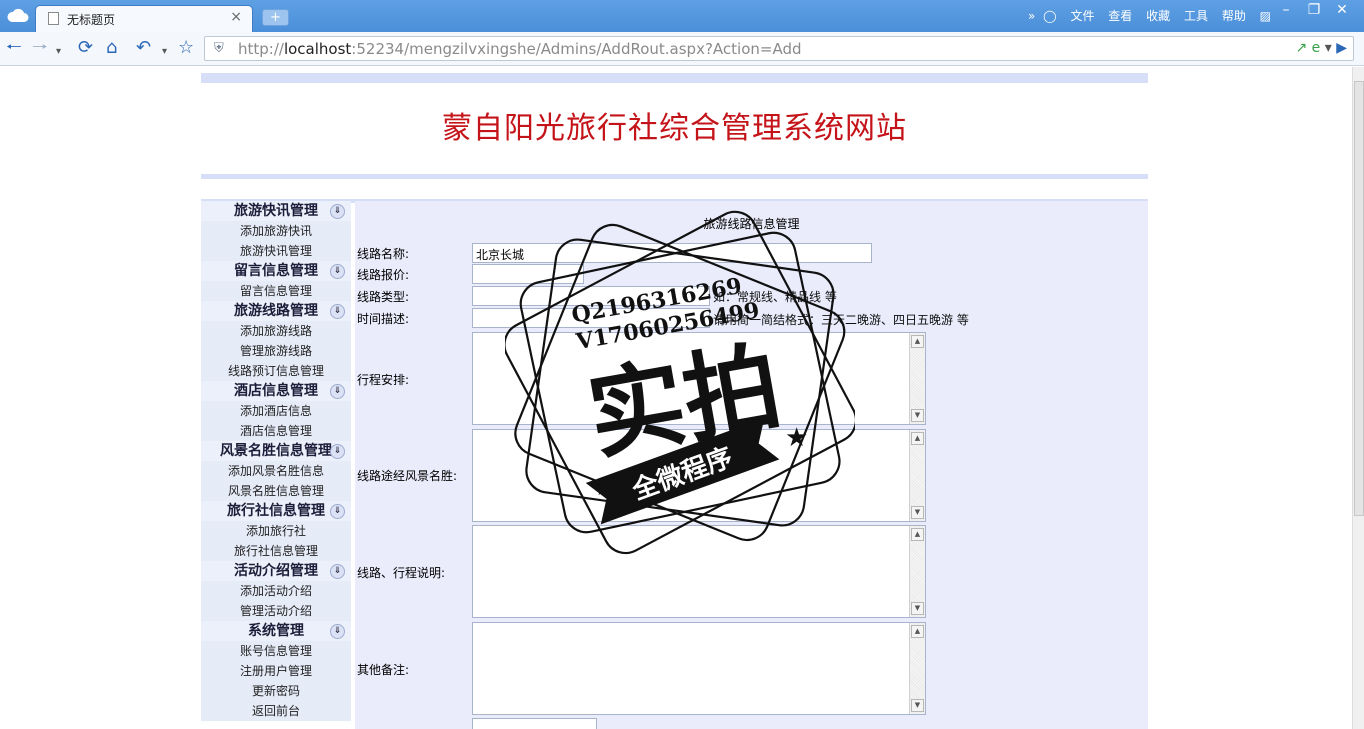 This screenshot has height=729, width=1364. I want to click on price-label: 线路报价:, so click(383, 275).